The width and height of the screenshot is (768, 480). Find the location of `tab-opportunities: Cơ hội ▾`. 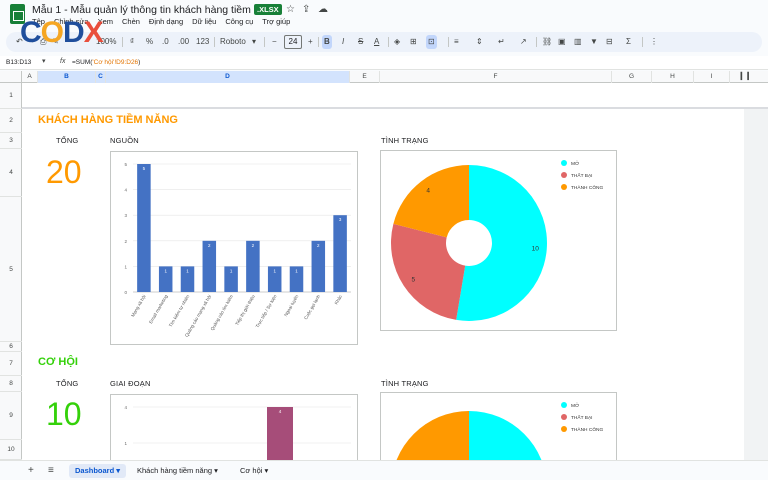

tab-opportunities: Cơ hội ▾ is located at coordinates (254, 471).